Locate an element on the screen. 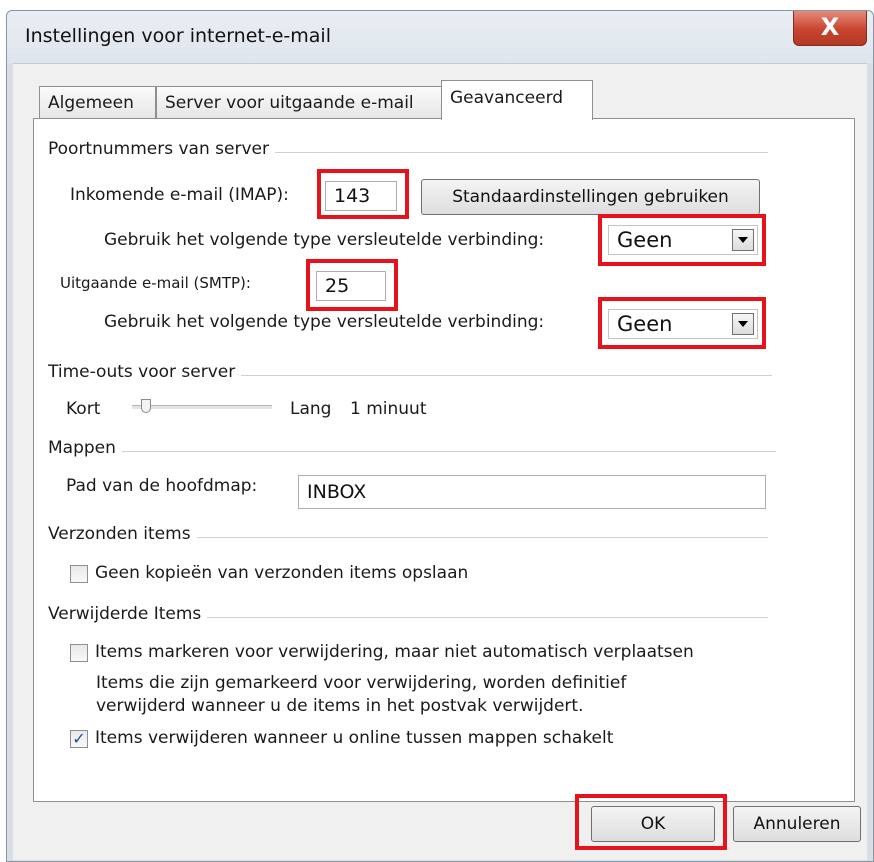 The height and width of the screenshot is (862, 874). incoming-encryption-value: Geen is located at coordinates (645, 240).